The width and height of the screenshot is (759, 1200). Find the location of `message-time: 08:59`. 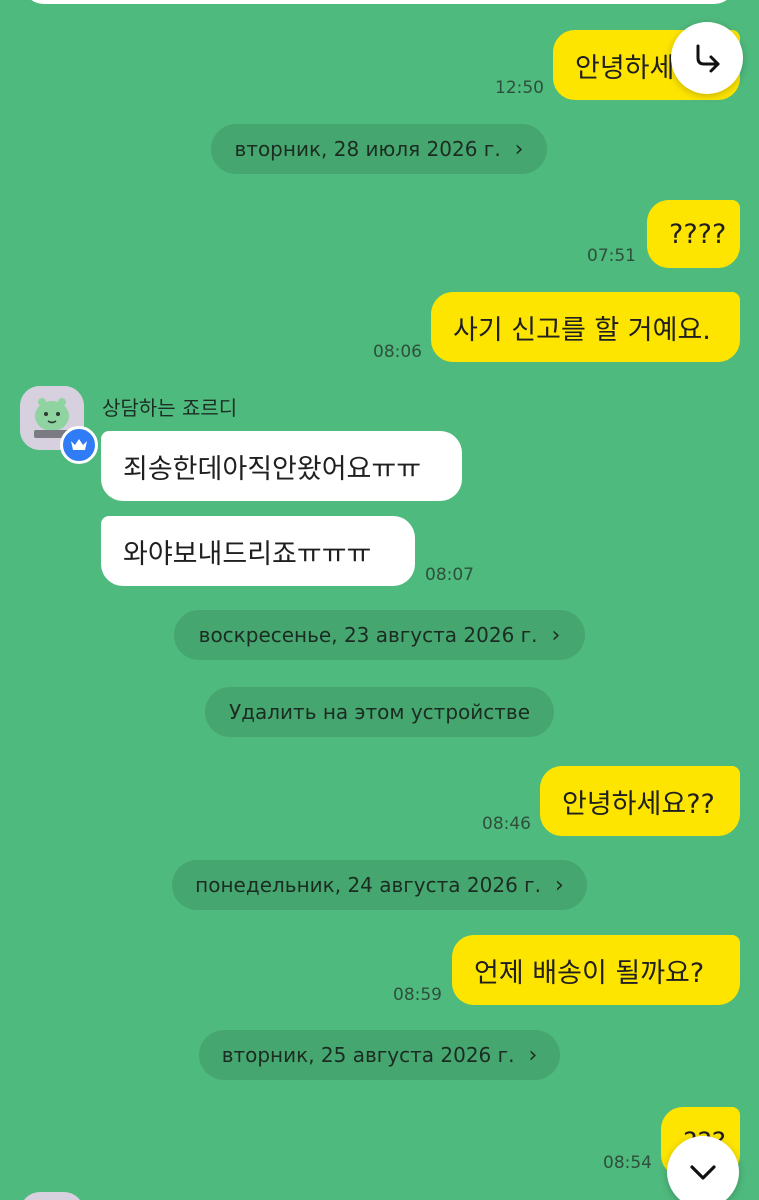

message-time: 08:59 is located at coordinates (417, 995).